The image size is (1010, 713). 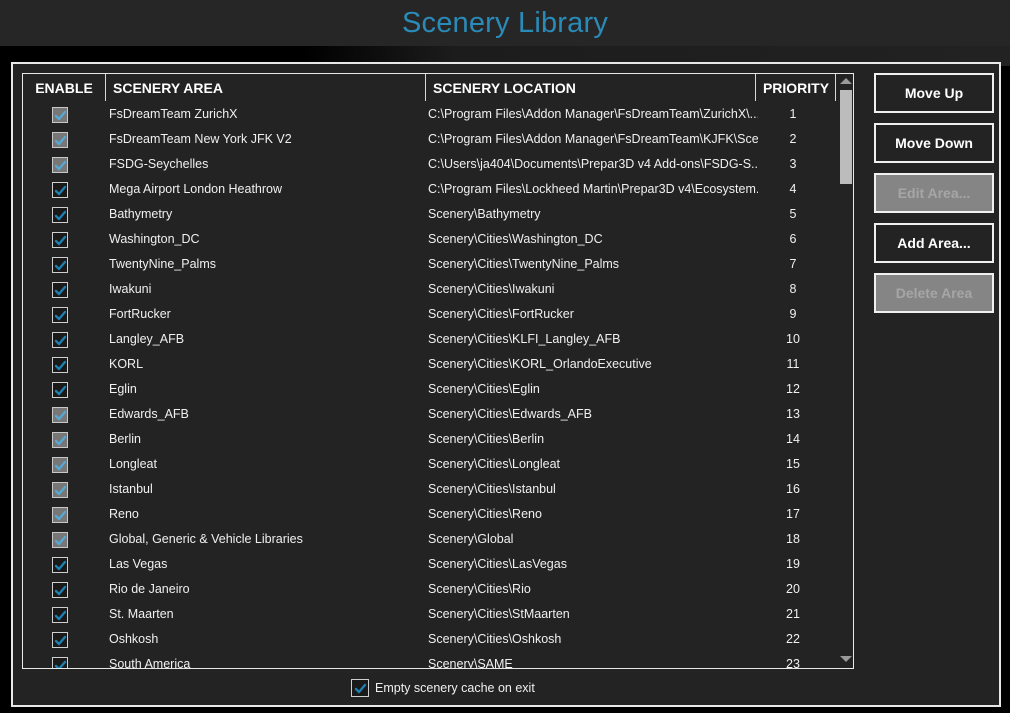 I want to click on priority-cell: 16, so click(x=793, y=489).